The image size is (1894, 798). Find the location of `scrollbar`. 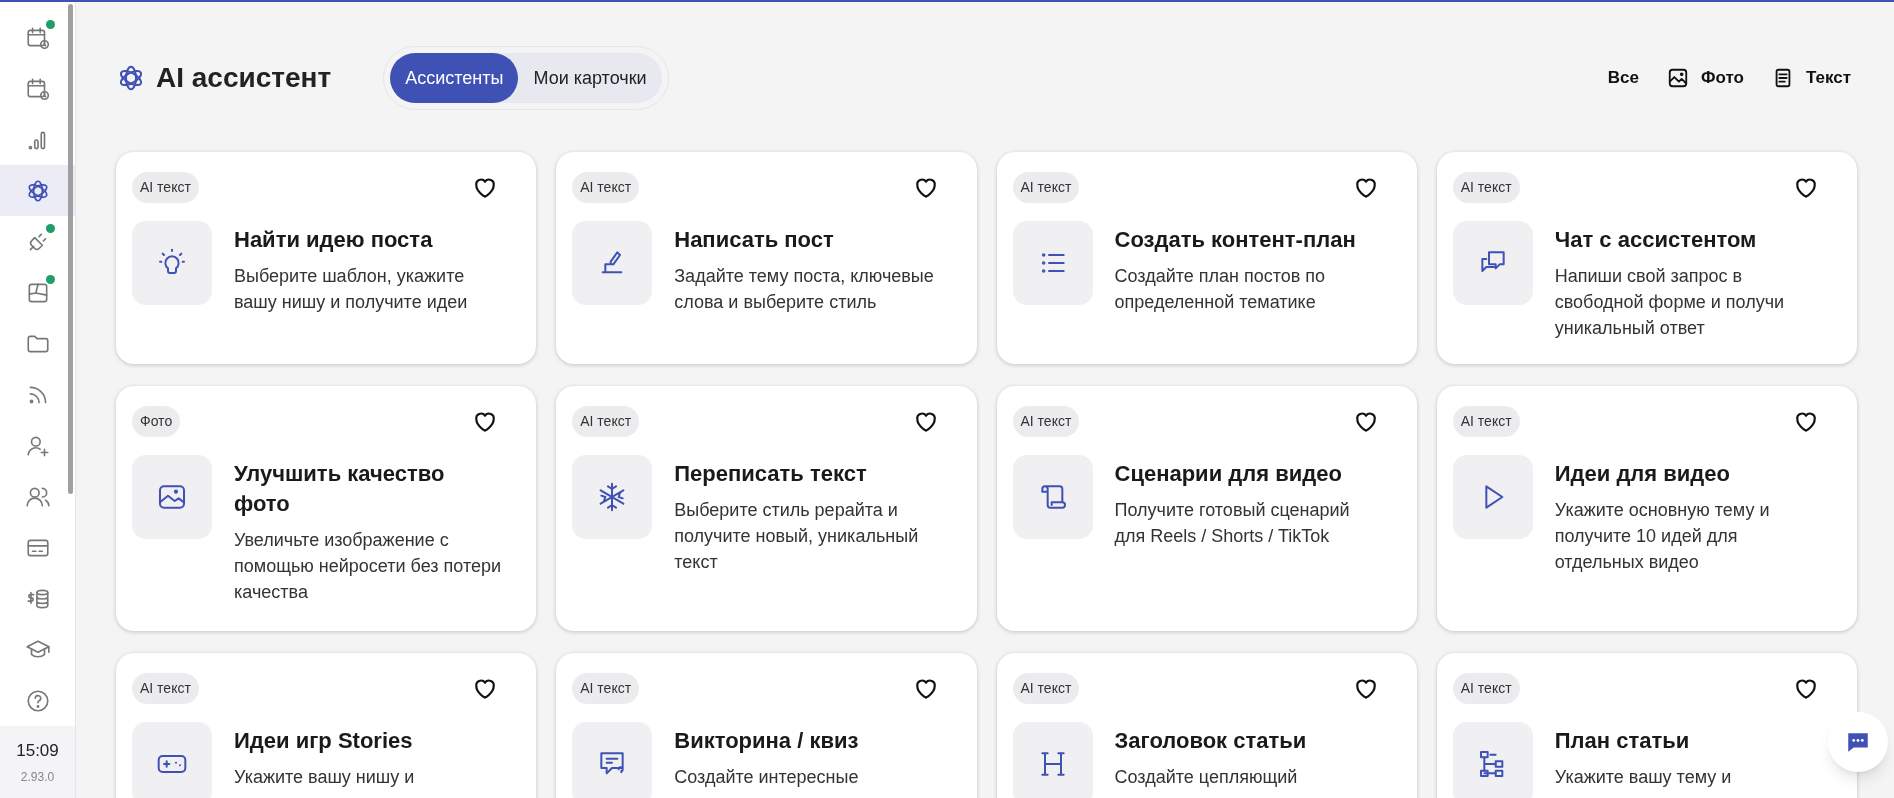

scrollbar is located at coordinates (70, 249).